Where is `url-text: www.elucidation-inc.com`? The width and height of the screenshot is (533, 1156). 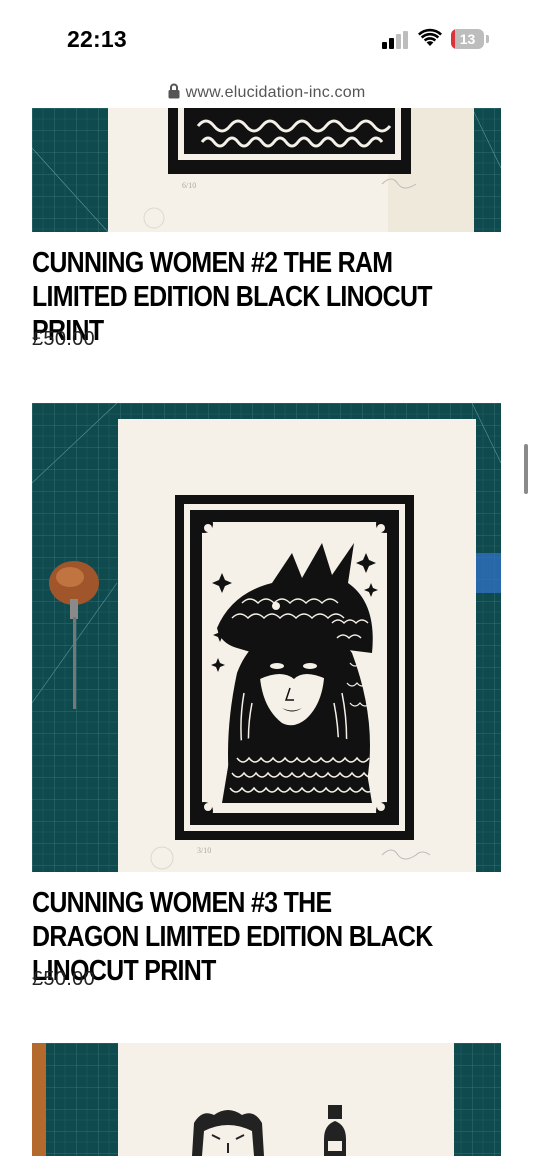 url-text: www.elucidation-inc.com is located at coordinates (275, 92).